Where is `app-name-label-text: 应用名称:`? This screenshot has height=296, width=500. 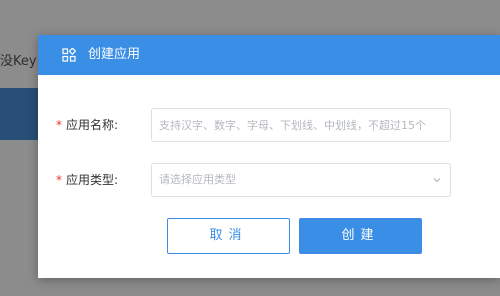 app-name-label-text: 应用名称: is located at coordinates (92, 125).